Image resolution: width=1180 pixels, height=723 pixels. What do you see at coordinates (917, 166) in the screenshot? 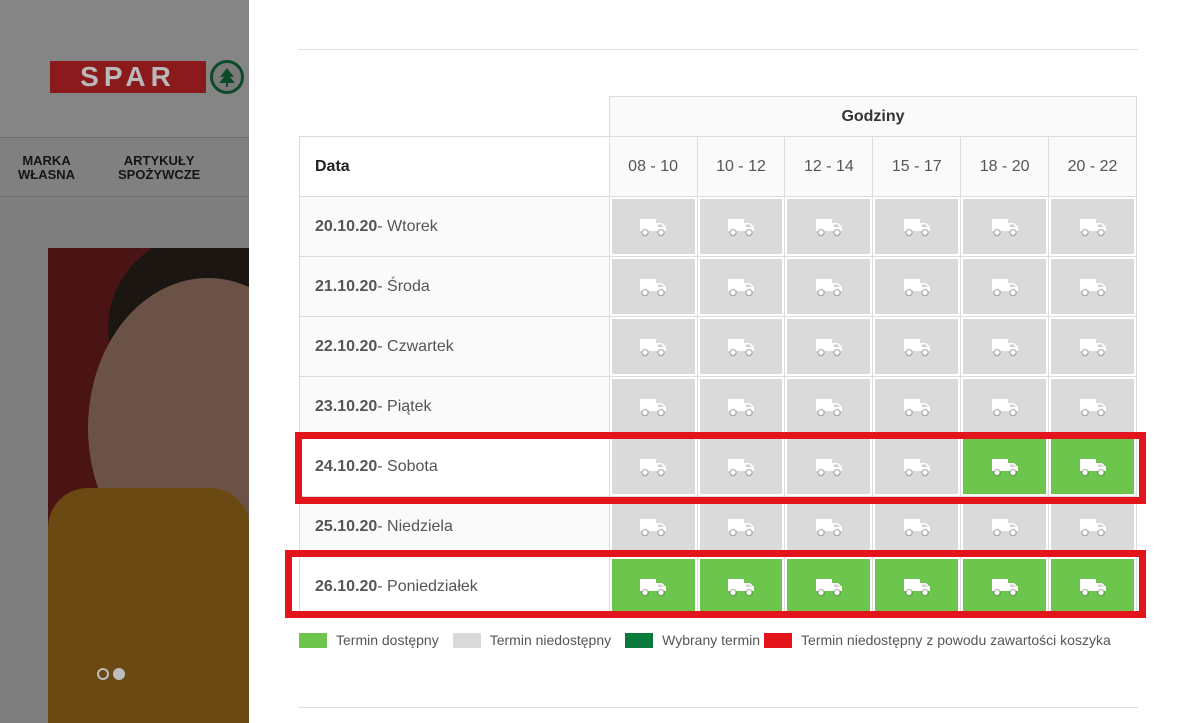
I see `time-slot-header: 15 - 17` at bounding box center [917, 166].